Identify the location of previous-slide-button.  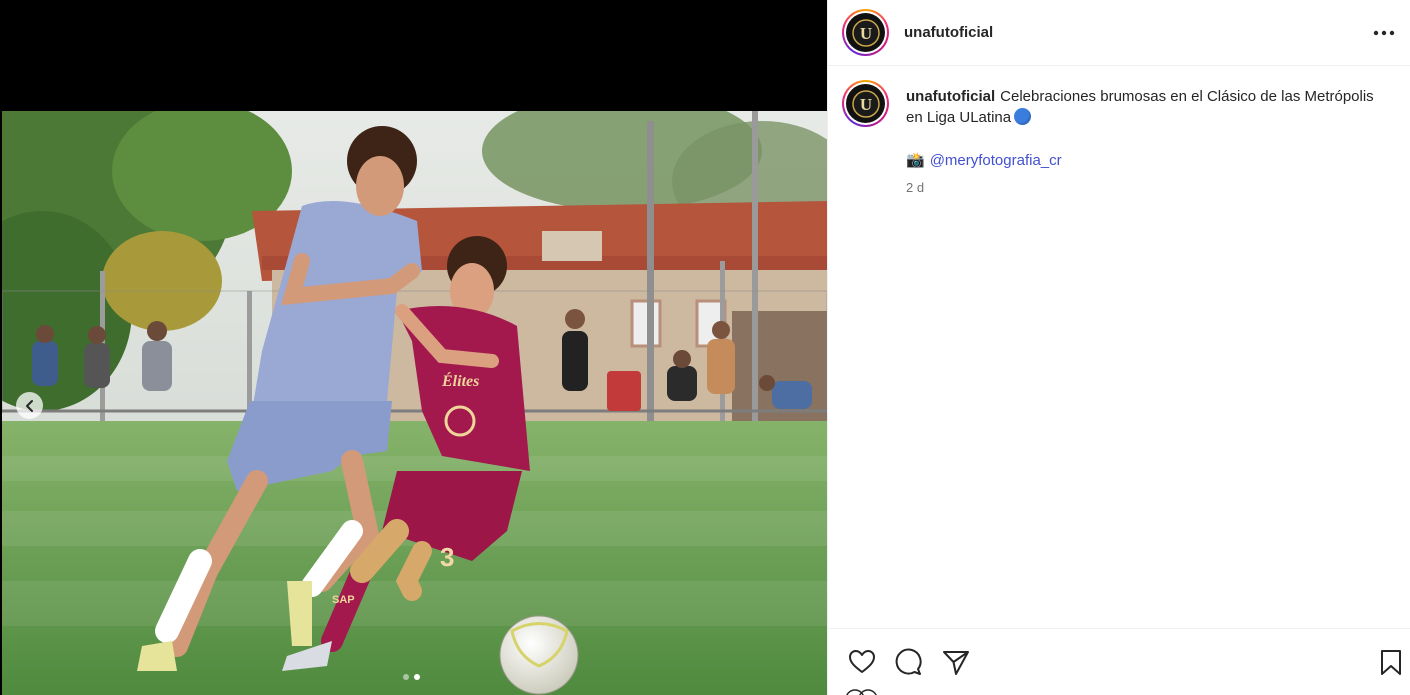
(29, 405).